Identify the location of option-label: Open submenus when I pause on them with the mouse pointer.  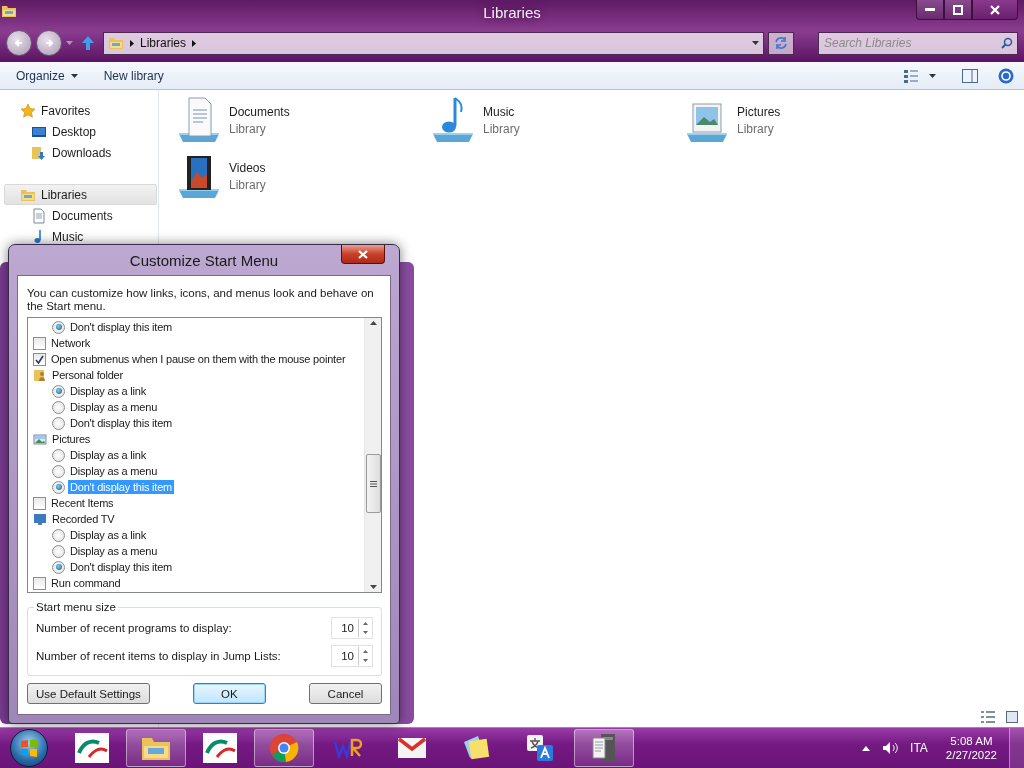
(198, 359).